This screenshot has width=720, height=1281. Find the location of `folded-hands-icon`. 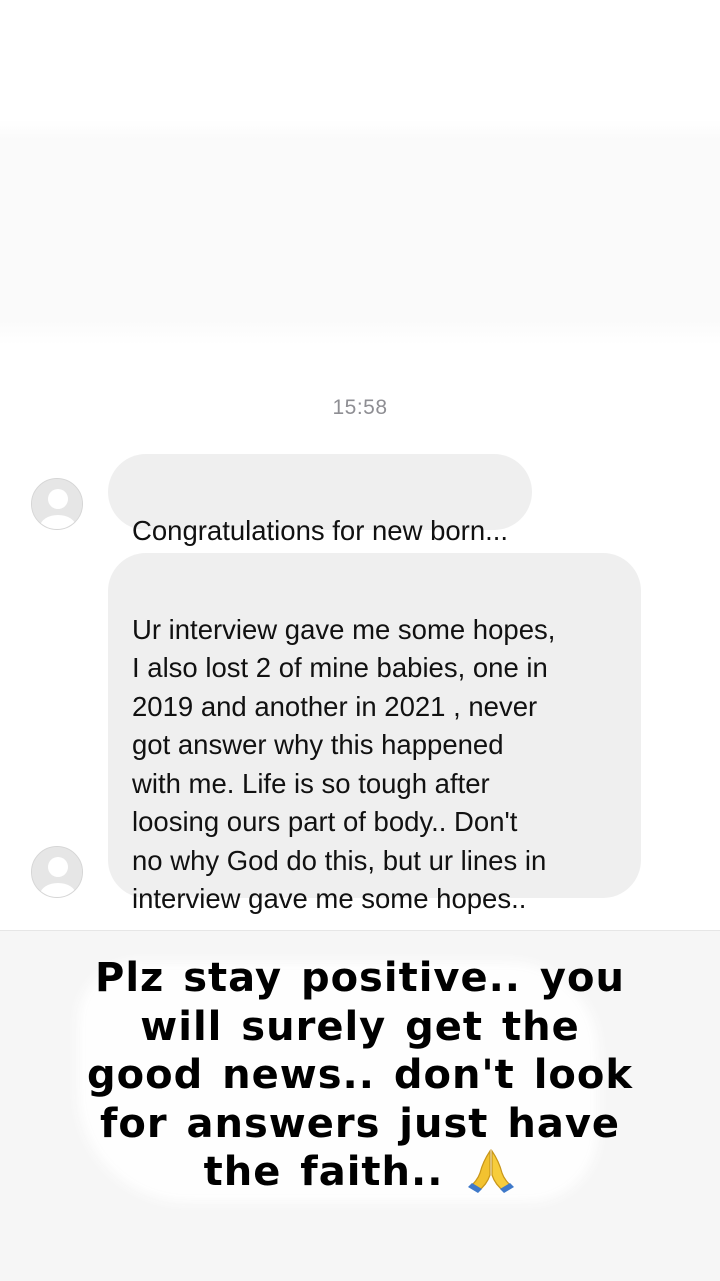

folded-hands-icon is located at coordinates (491, 1171).